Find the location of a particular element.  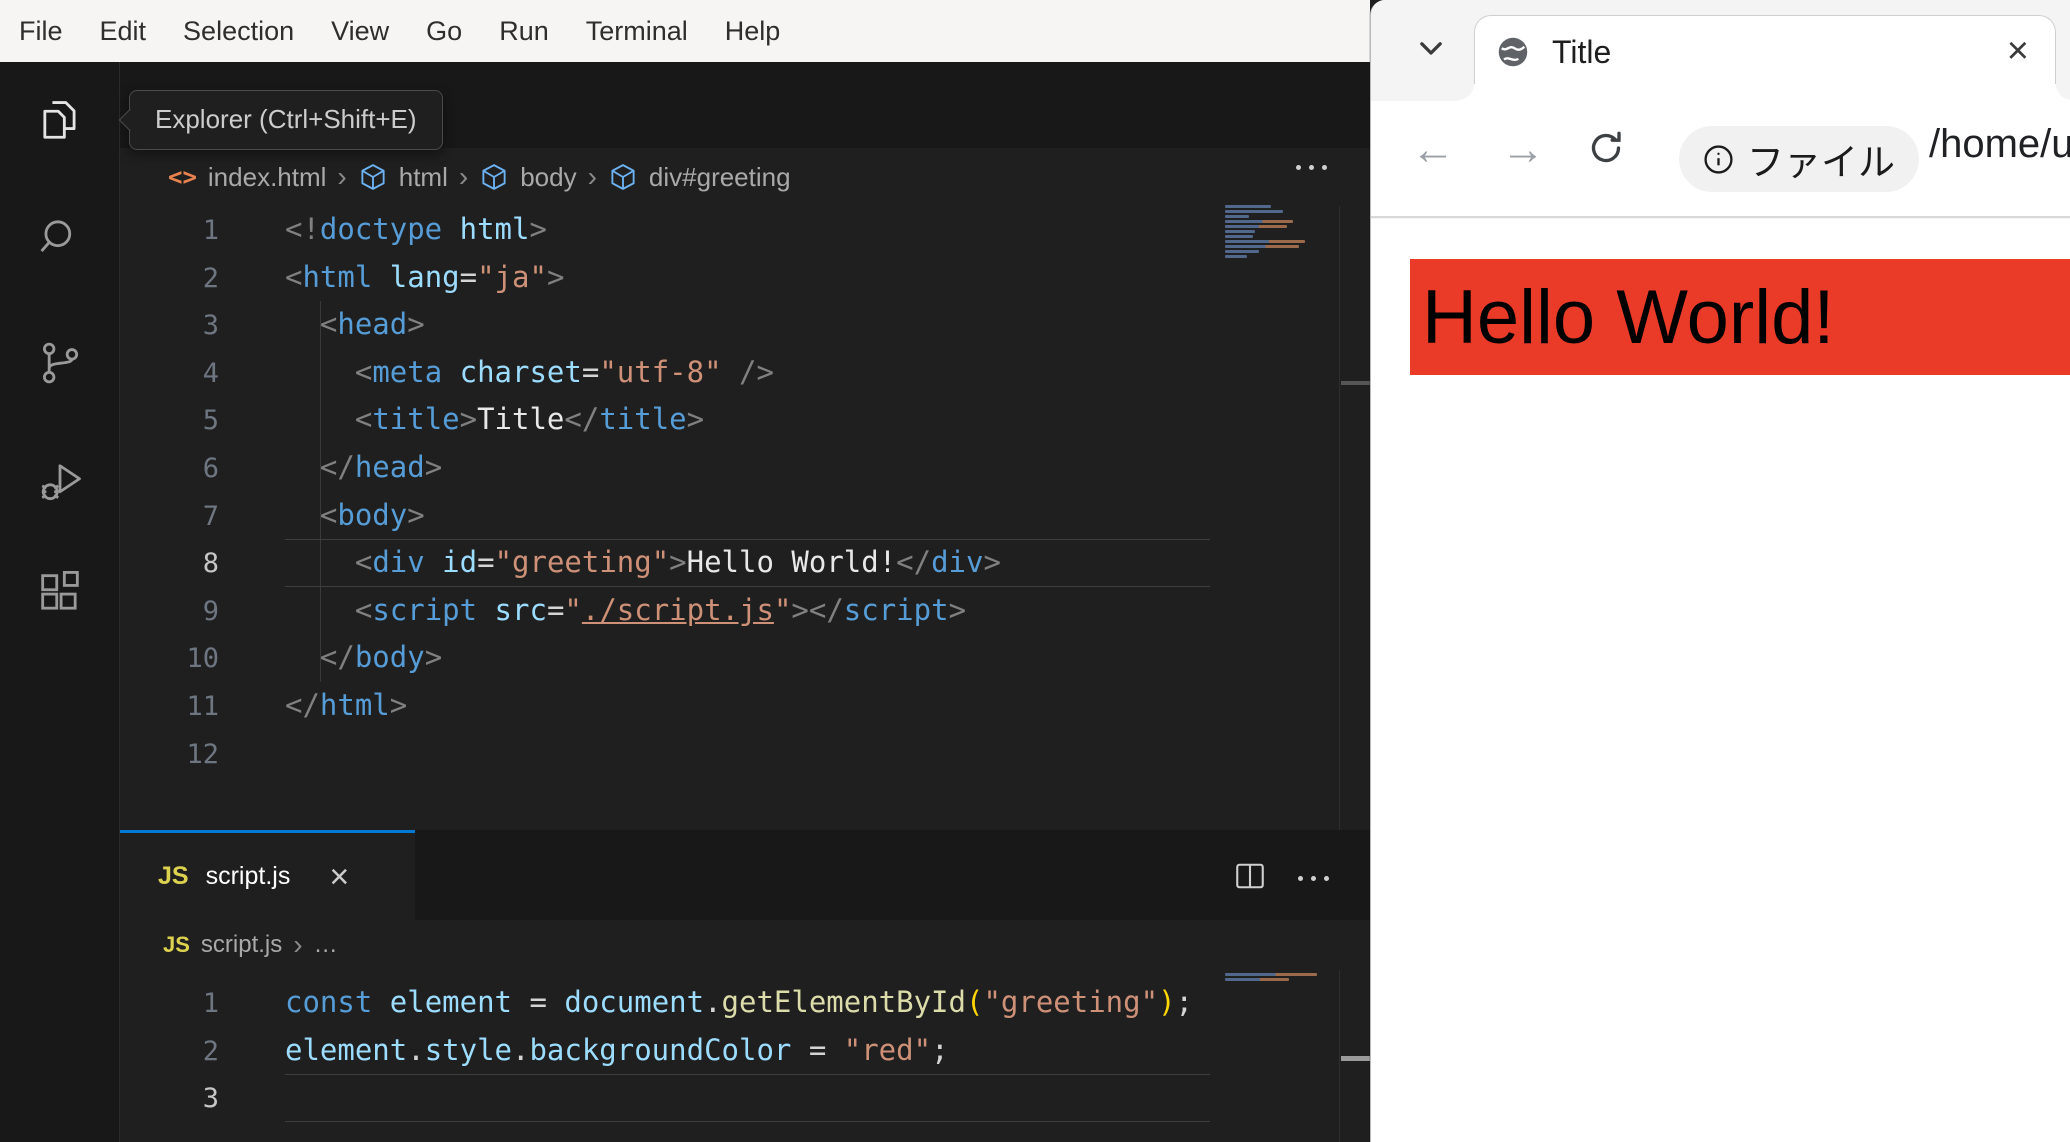

activity-bar is located at coordinates (60, 602).